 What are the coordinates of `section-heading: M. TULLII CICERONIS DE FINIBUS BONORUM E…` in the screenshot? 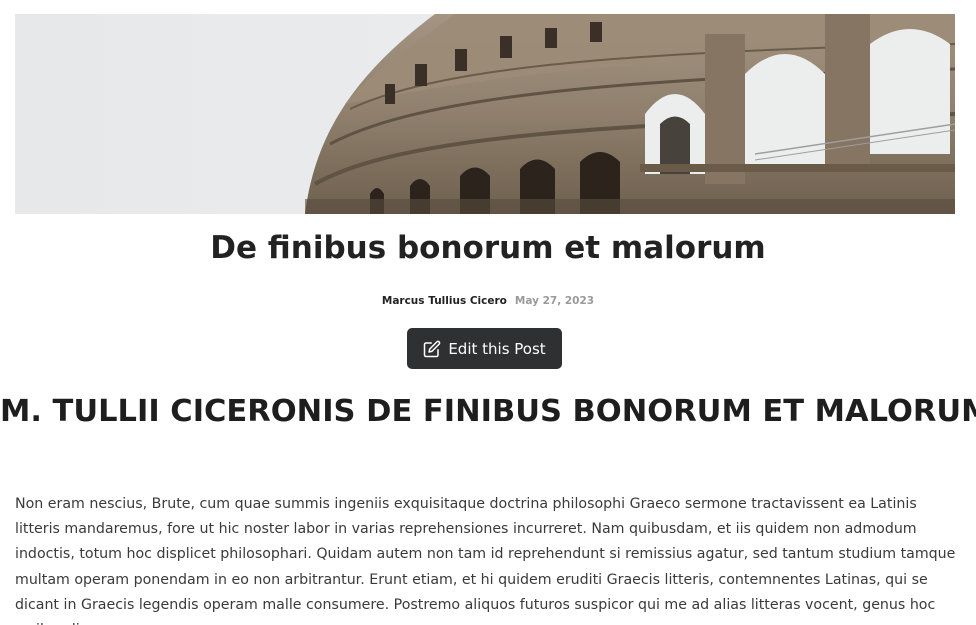 It's located at (488, 411).